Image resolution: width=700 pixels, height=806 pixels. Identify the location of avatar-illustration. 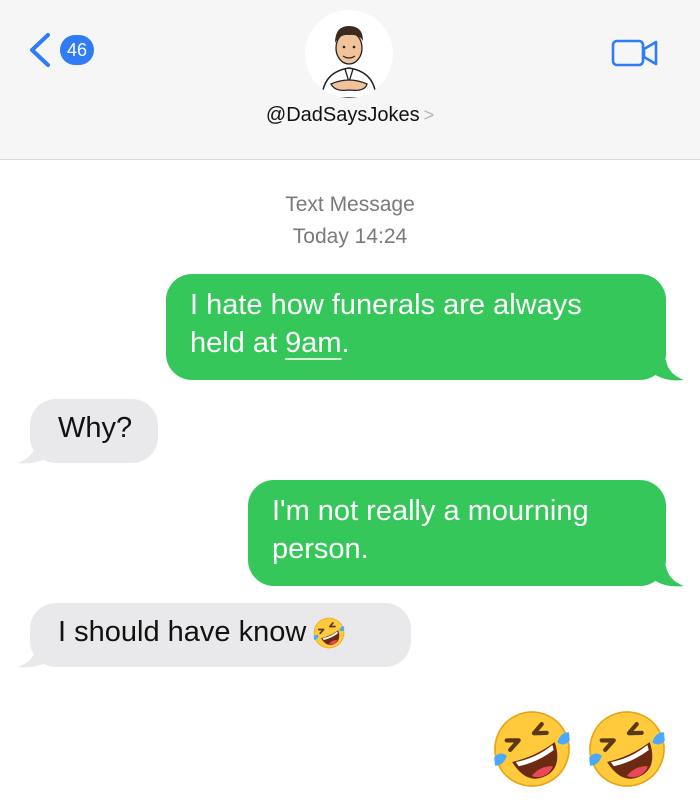
(349, 54).